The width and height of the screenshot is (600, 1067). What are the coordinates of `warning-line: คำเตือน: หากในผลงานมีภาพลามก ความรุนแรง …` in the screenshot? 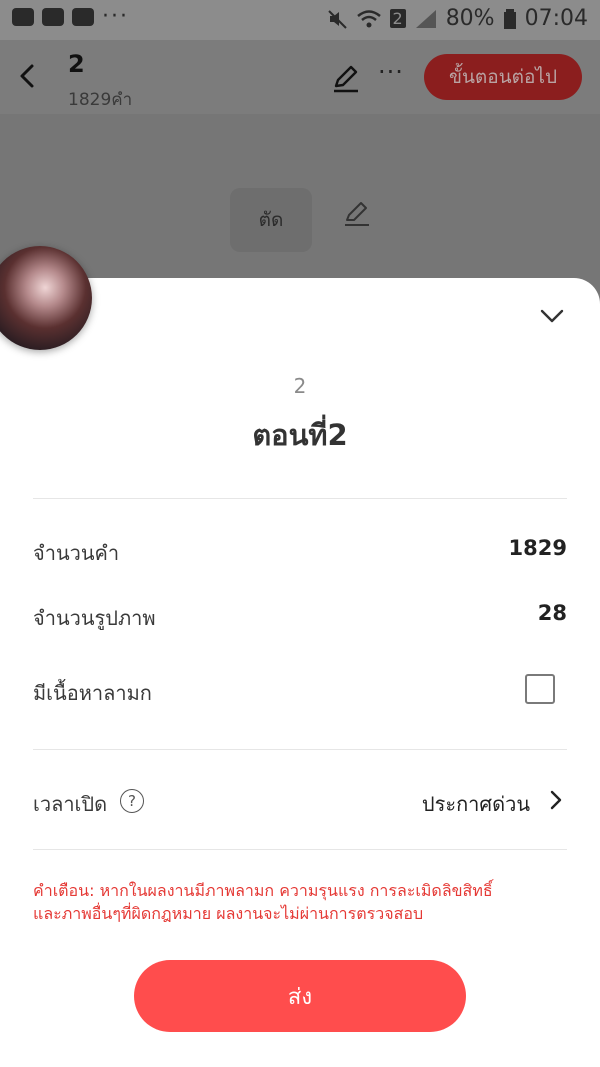 It's located at (263, 890).